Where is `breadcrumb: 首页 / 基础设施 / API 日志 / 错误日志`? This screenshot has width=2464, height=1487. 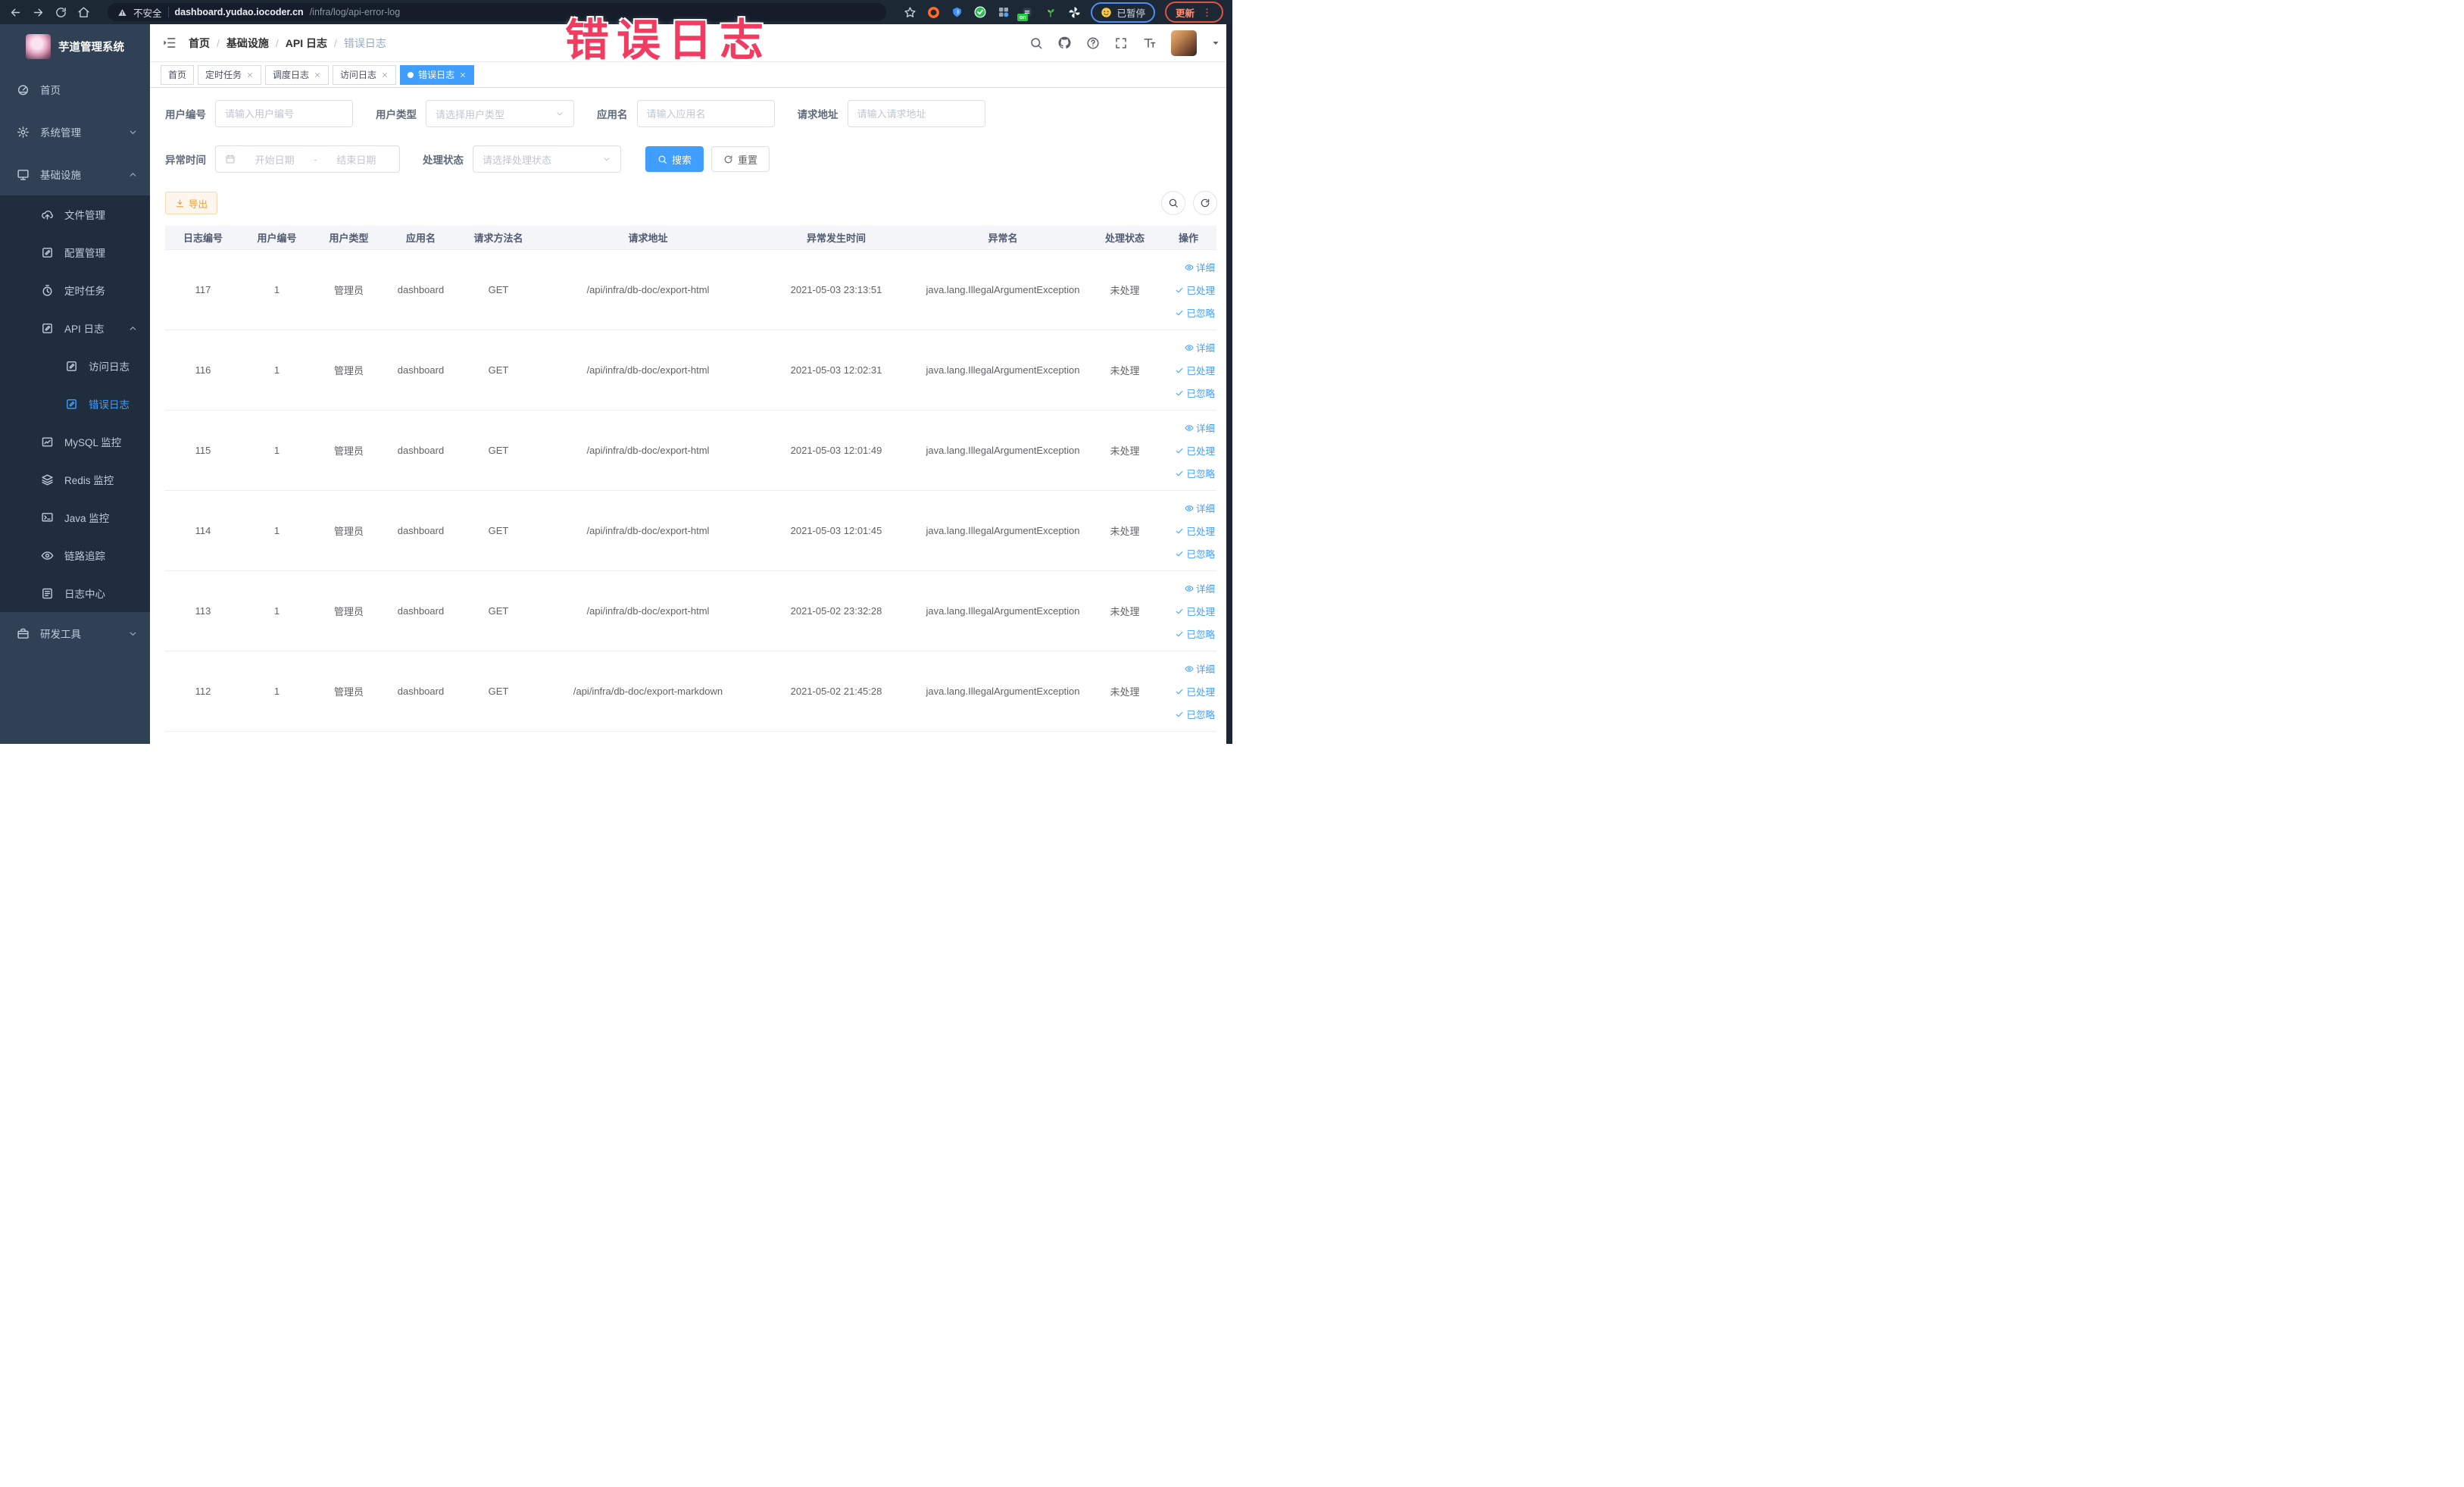 breadcrumb: 首页 / 基础设施 / API 日志 / 错误日志 is located at coordinates (287, 43).